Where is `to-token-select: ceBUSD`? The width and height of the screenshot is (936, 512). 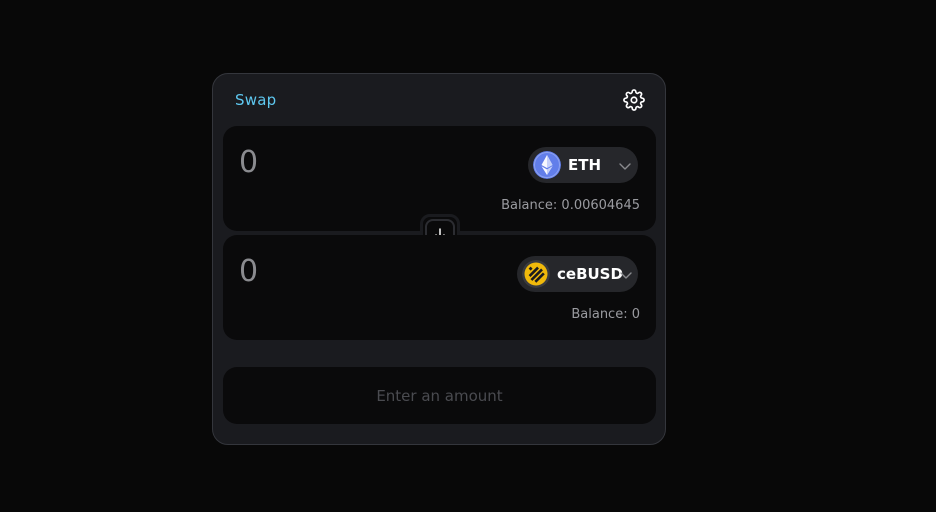 to-token-select: ceBUSD is located at coordinates (577, 274).